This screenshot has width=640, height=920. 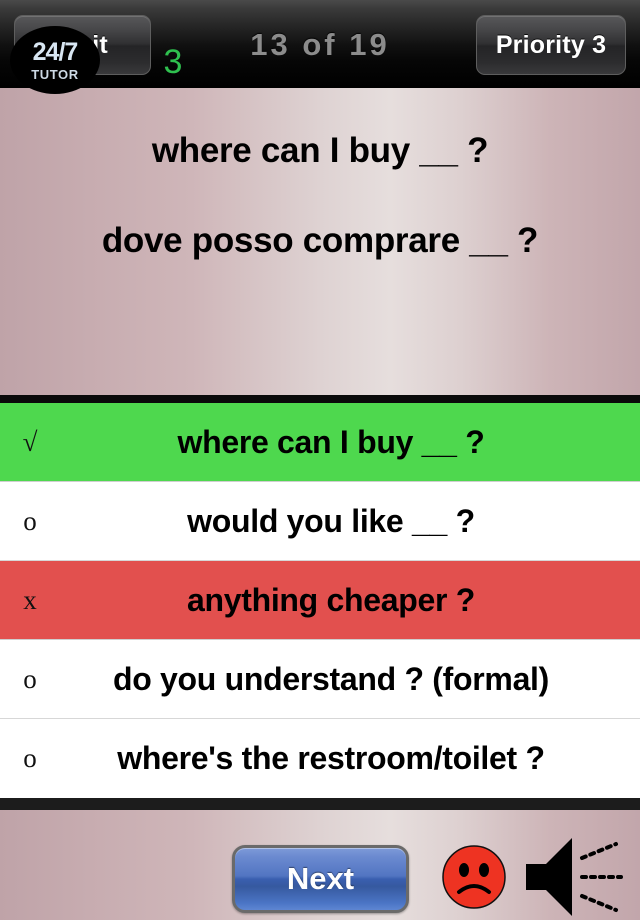 I want to click on answer-label: anything cheaper ?, so click(x=331, y=599).